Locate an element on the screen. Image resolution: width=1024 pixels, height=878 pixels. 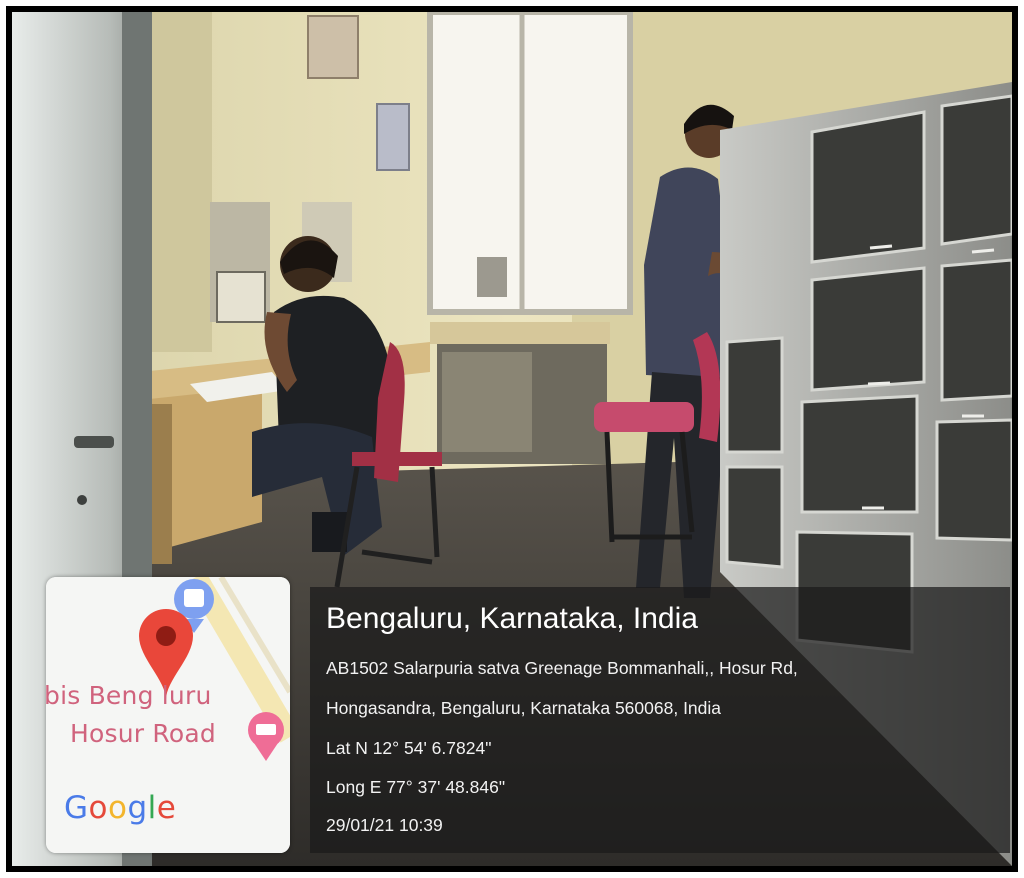
map-thumbnail: bis Beng luru Hosur Road Google is located at coordinates (168, 715).